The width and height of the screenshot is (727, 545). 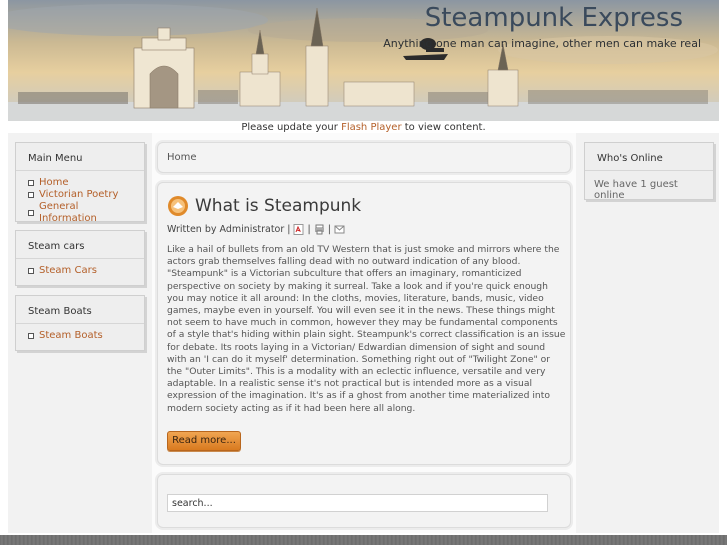 I want to click on menu-item-steam-boats: Steam Boats, so click(x=80, y=336).